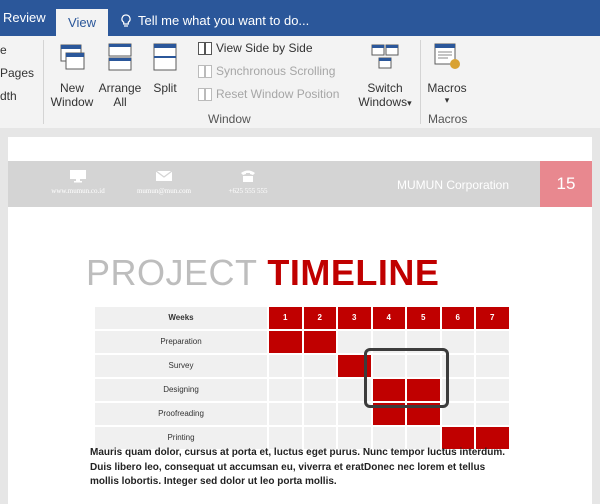  I want to click on new-window-icon, so click(72, 58).